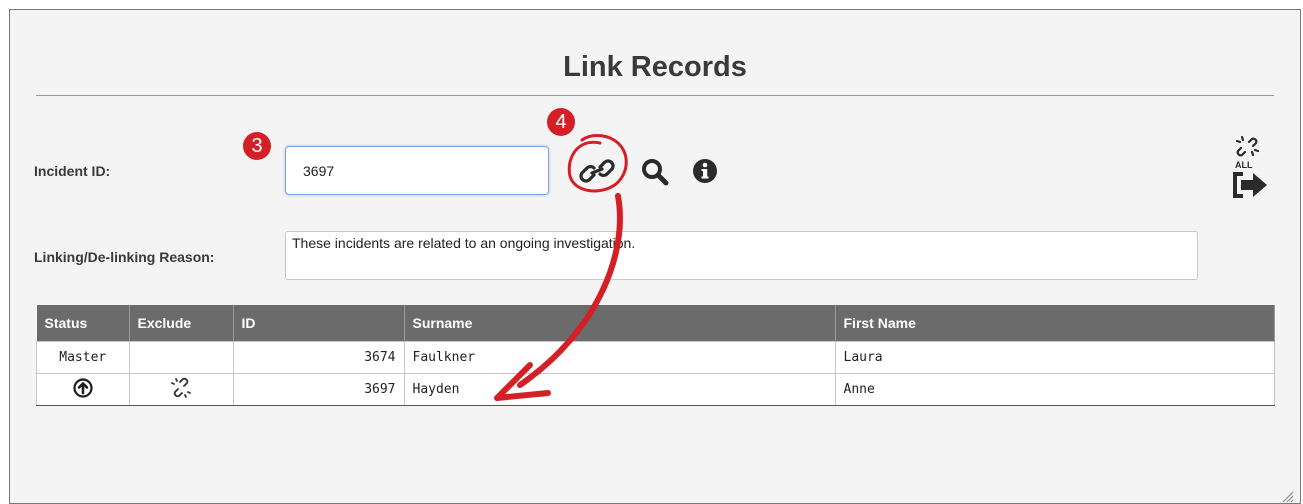  Describe the element at coordinates (417, 170) in the screenshot. I see `incident-id-input` at that location.